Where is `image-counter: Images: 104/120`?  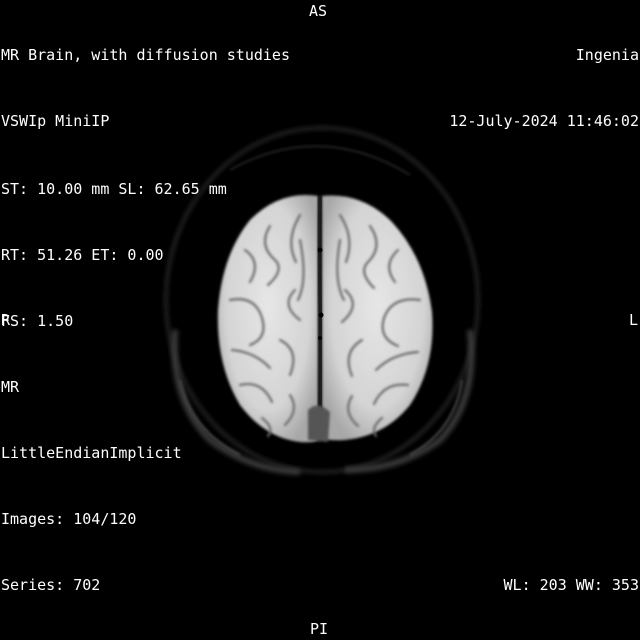 image-counter: Images: 104/120 is located at coordinates (69, 519).